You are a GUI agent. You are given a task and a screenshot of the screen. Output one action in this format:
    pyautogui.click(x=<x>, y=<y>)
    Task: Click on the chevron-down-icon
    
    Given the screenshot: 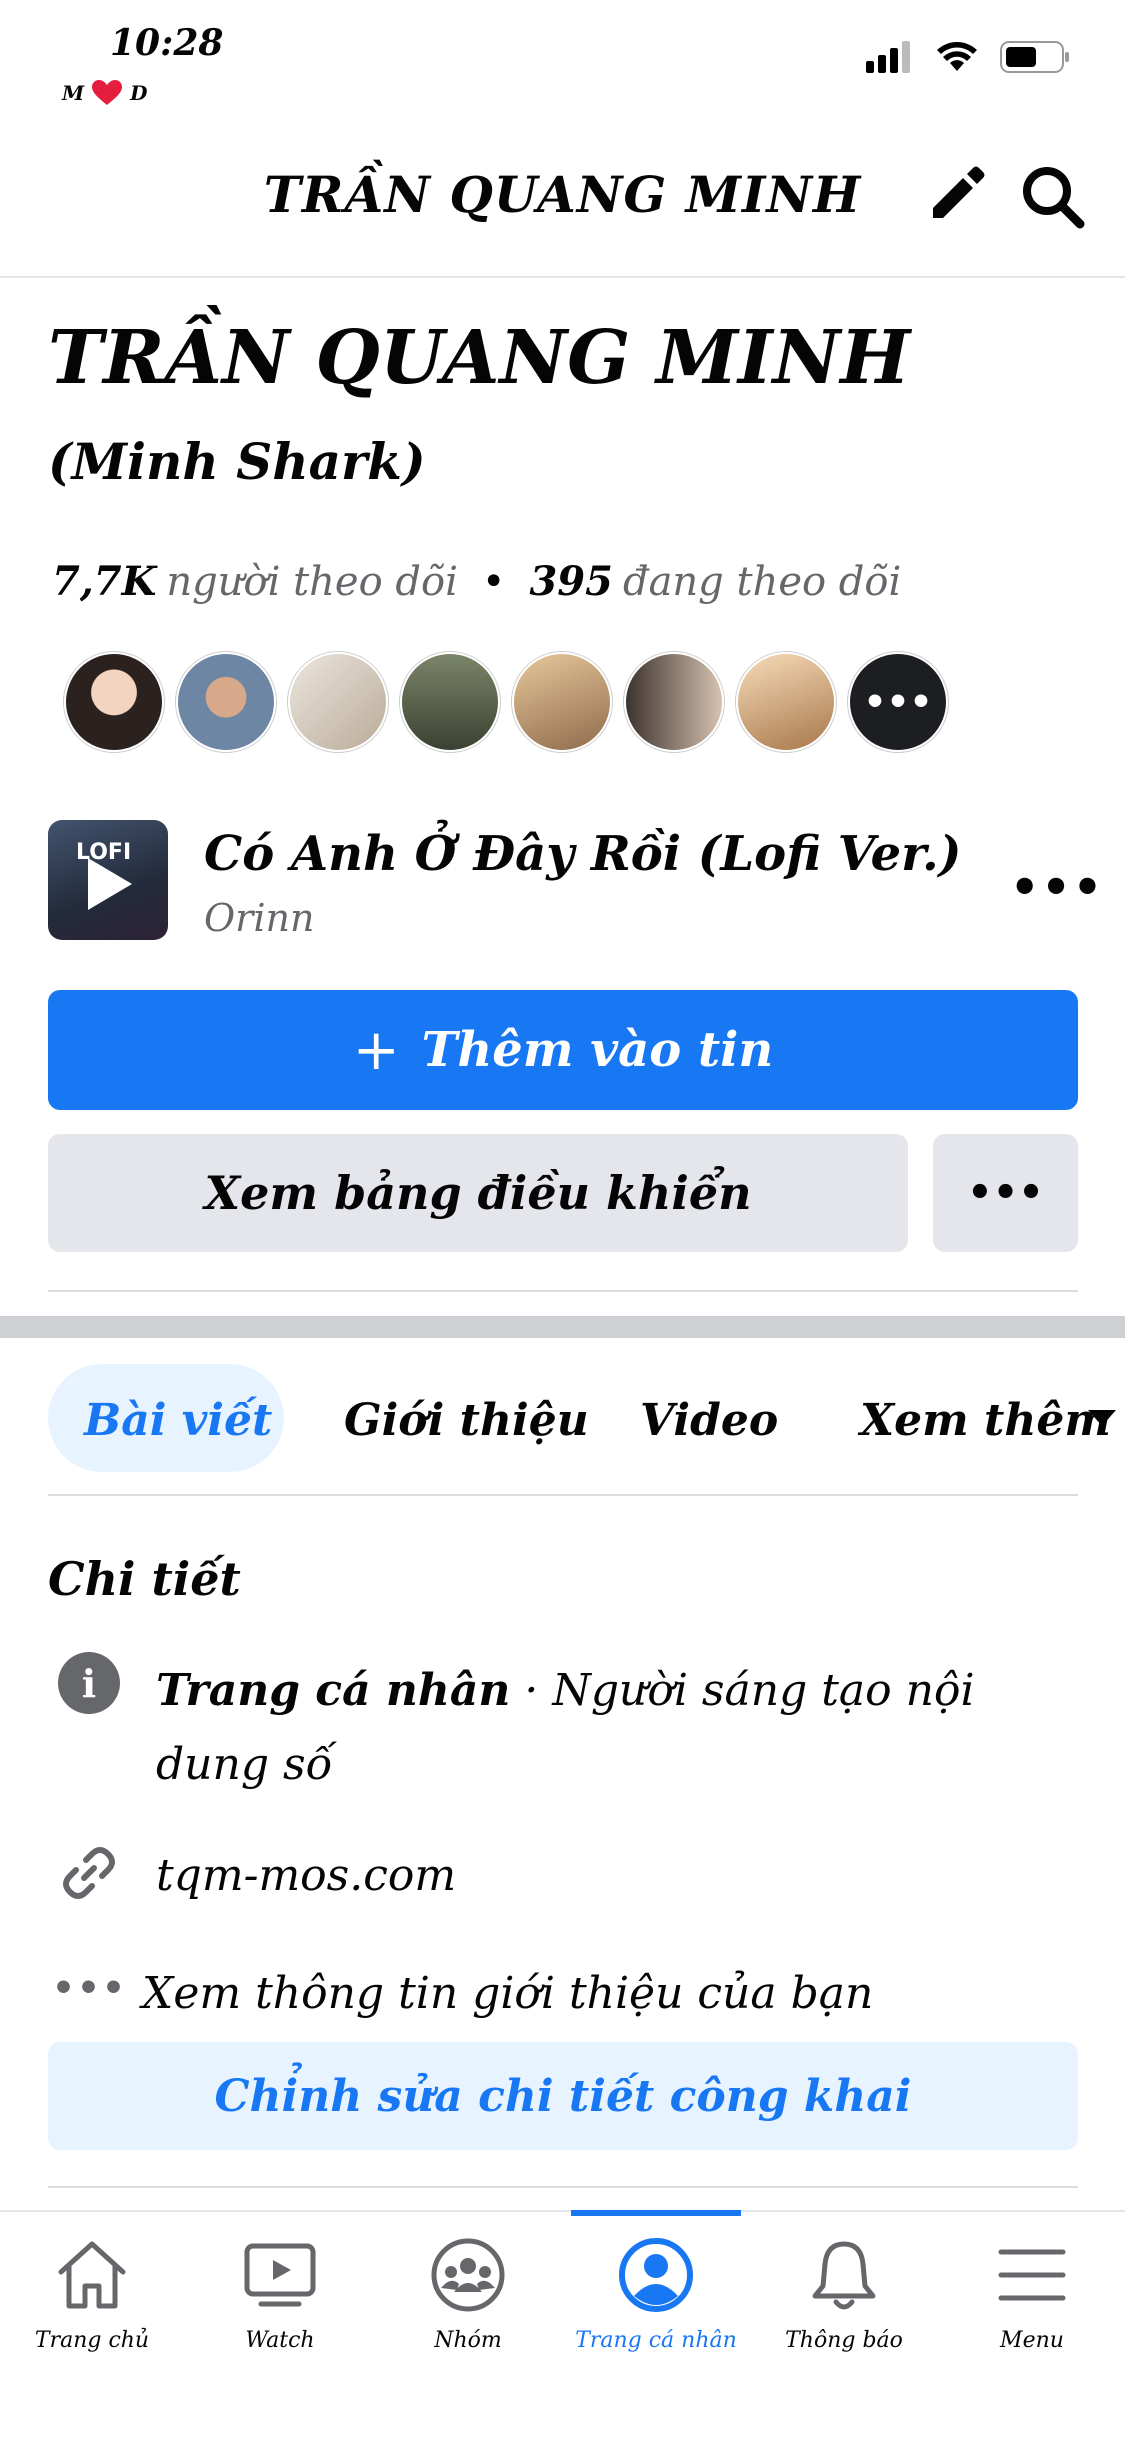 What is the action you would take?
    pyautogui.click(x=1102, y=1418)
    